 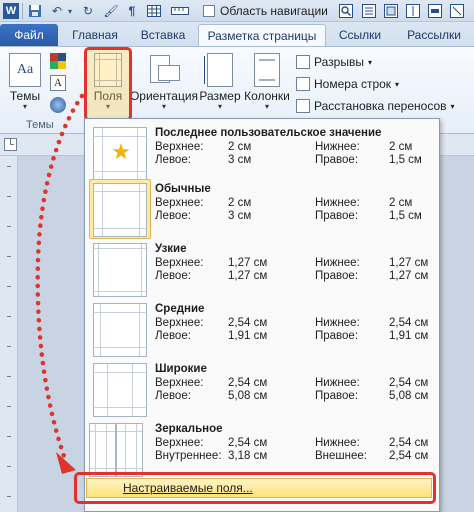 I want to click on save-icon, so click(x=35, y=11).